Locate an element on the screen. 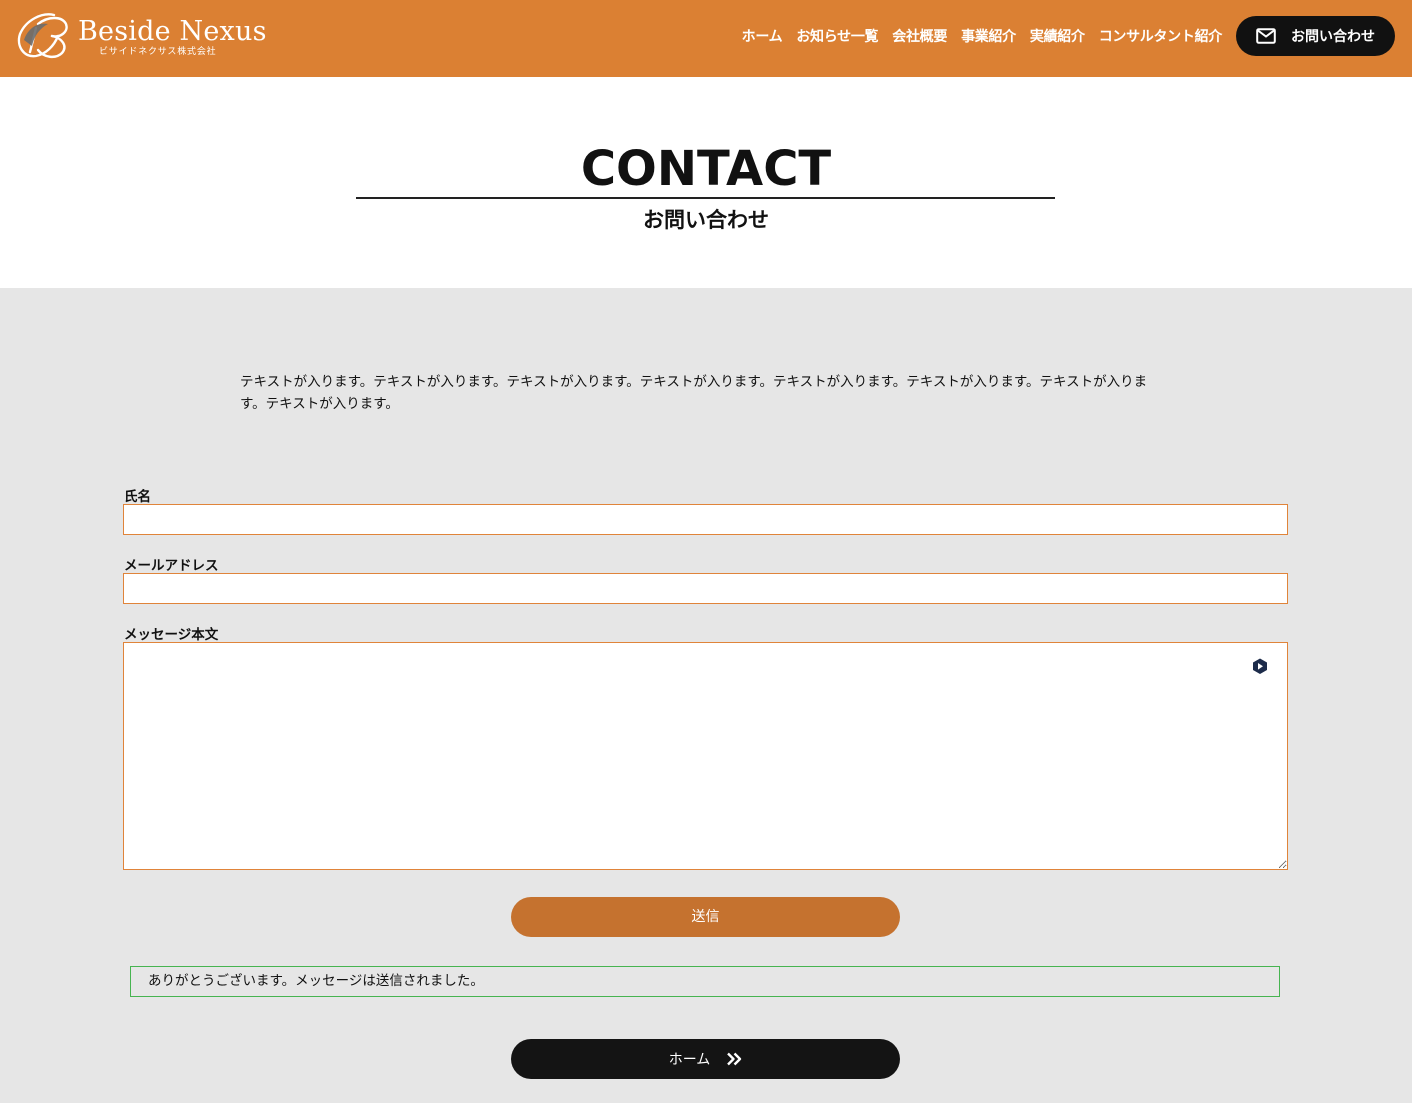 This screenshot has width=1412, height=1103. nav-item-achievements: 実績紹介 is located at coordinates (1057, 36).